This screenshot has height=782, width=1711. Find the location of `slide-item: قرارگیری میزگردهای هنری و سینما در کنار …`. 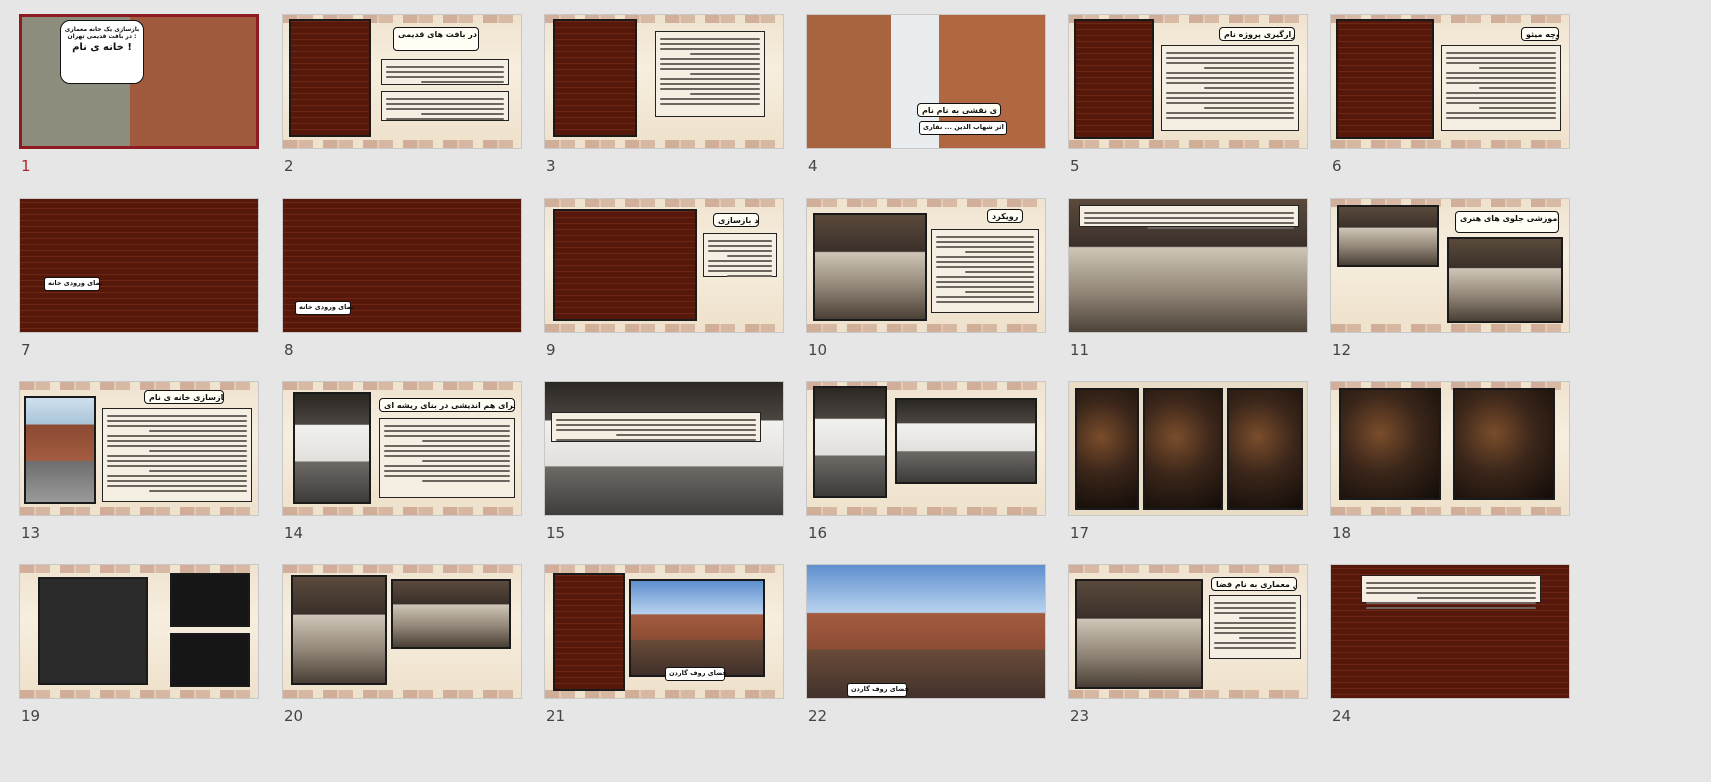

slide-item: قرارگیری میزگردهای هنری و سینما در کنار … is located at coordinates (1450, 280).